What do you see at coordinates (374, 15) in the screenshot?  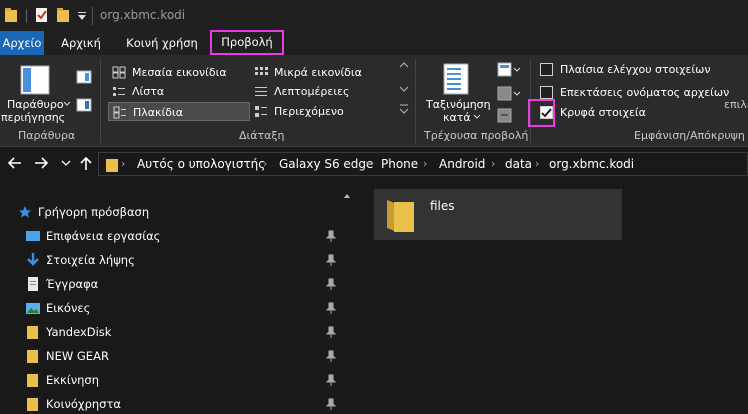 I see `title-bar: org.xbmc.kodi` at bounding box center [374, 15].